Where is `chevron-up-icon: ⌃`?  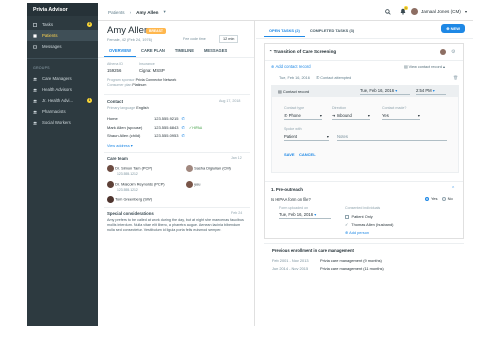 chevron-up-icon: ⌃ is located at coordinates (453, 189).